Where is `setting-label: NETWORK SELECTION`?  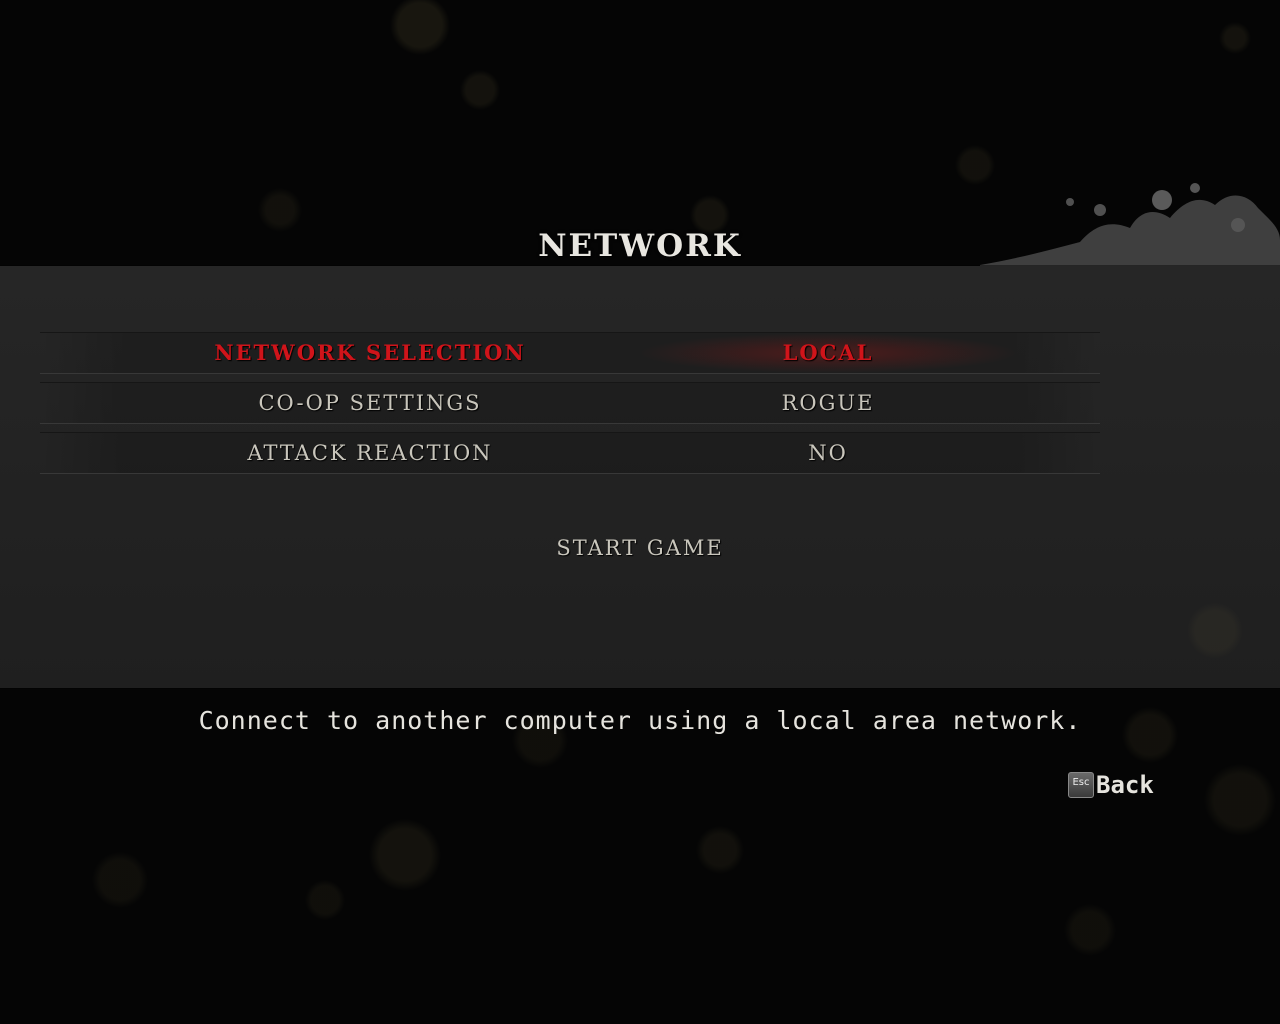 setting-label: NETWORK SELECTION is located at coordinates (370, 352).